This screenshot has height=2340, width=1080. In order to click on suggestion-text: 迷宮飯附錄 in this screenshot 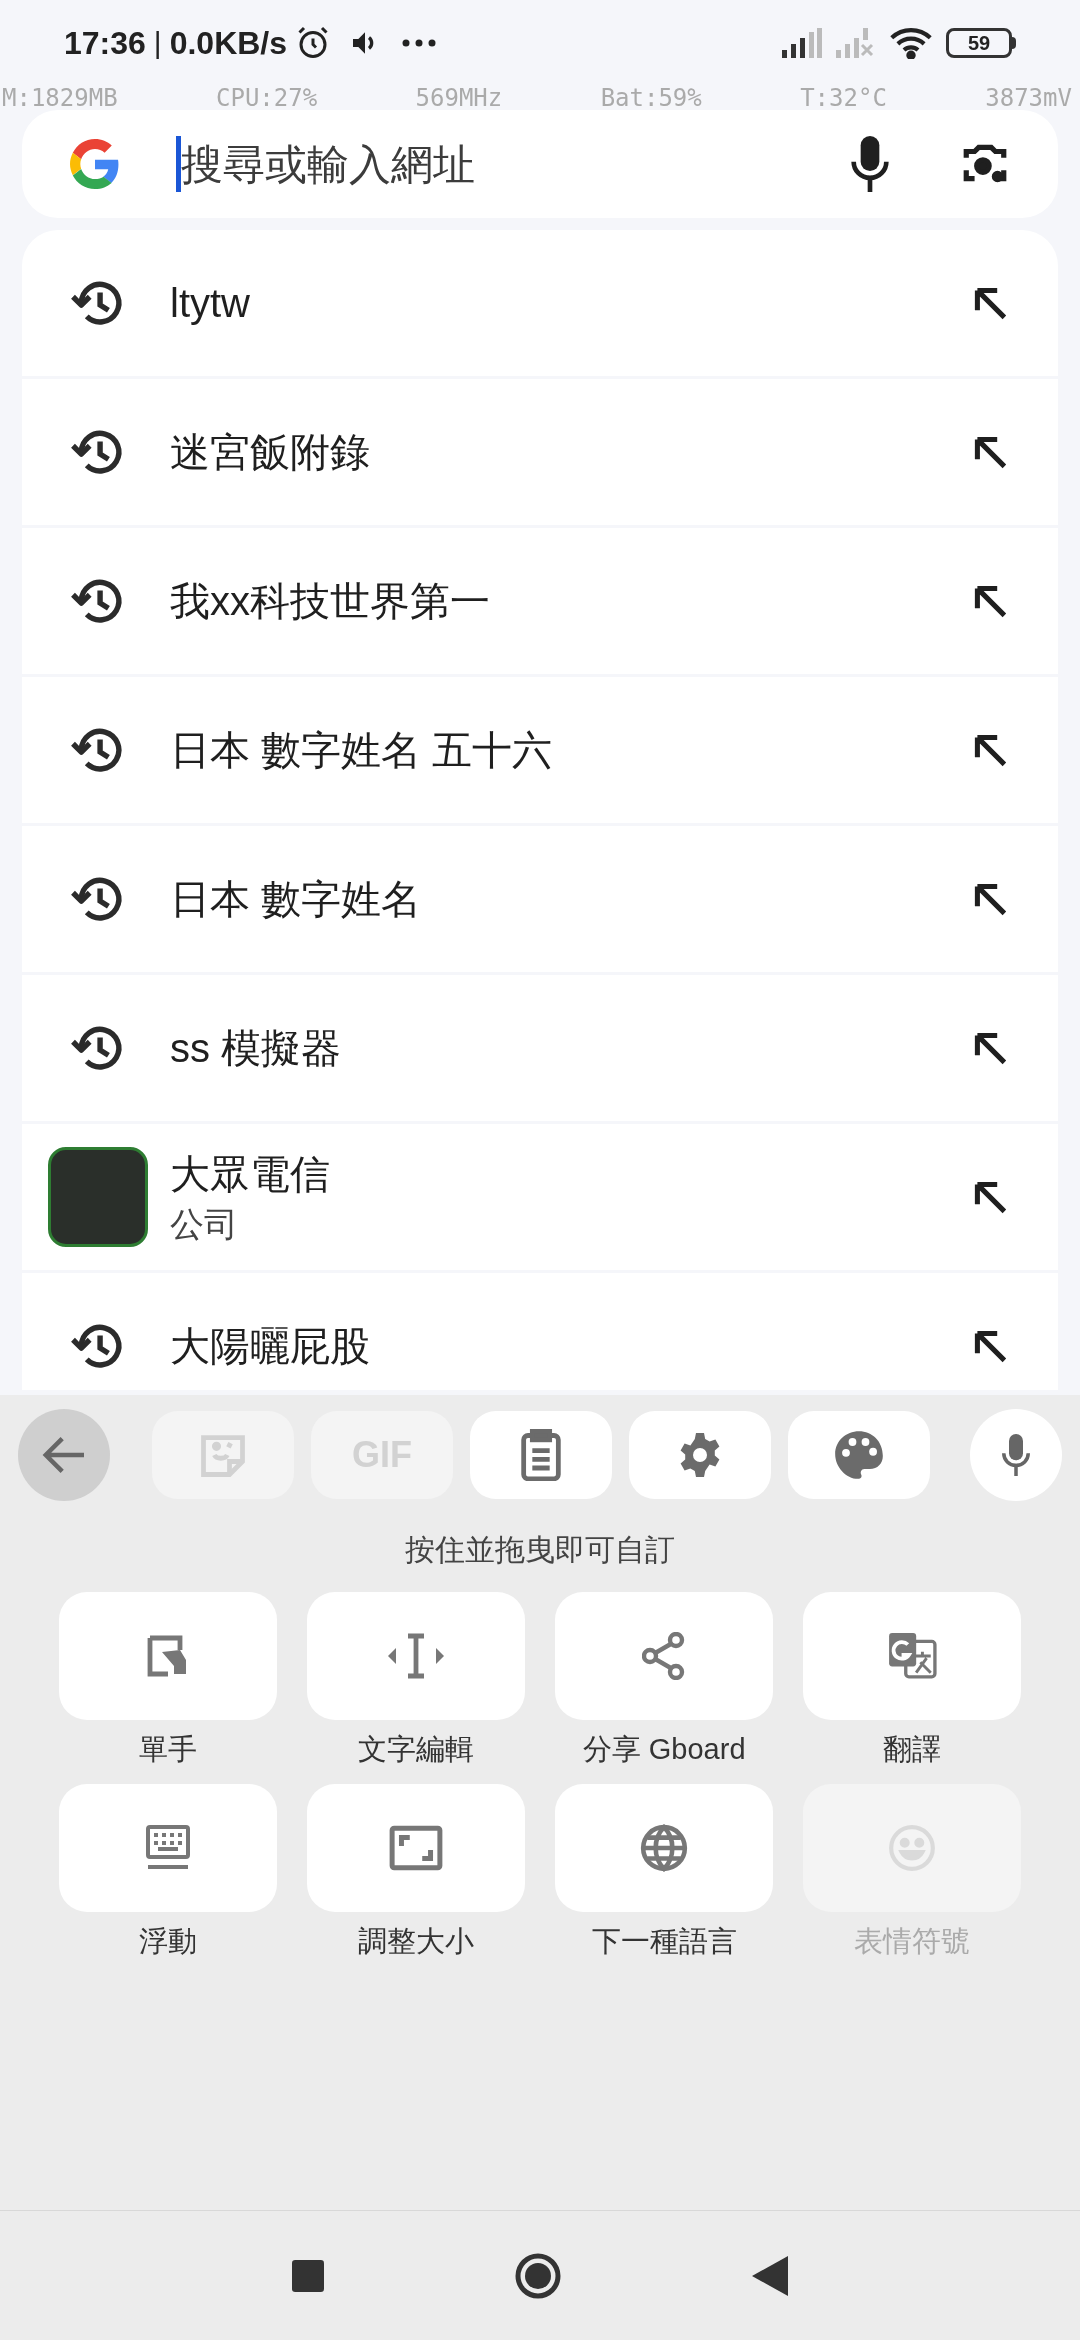, I will do `click(270, 452)`.